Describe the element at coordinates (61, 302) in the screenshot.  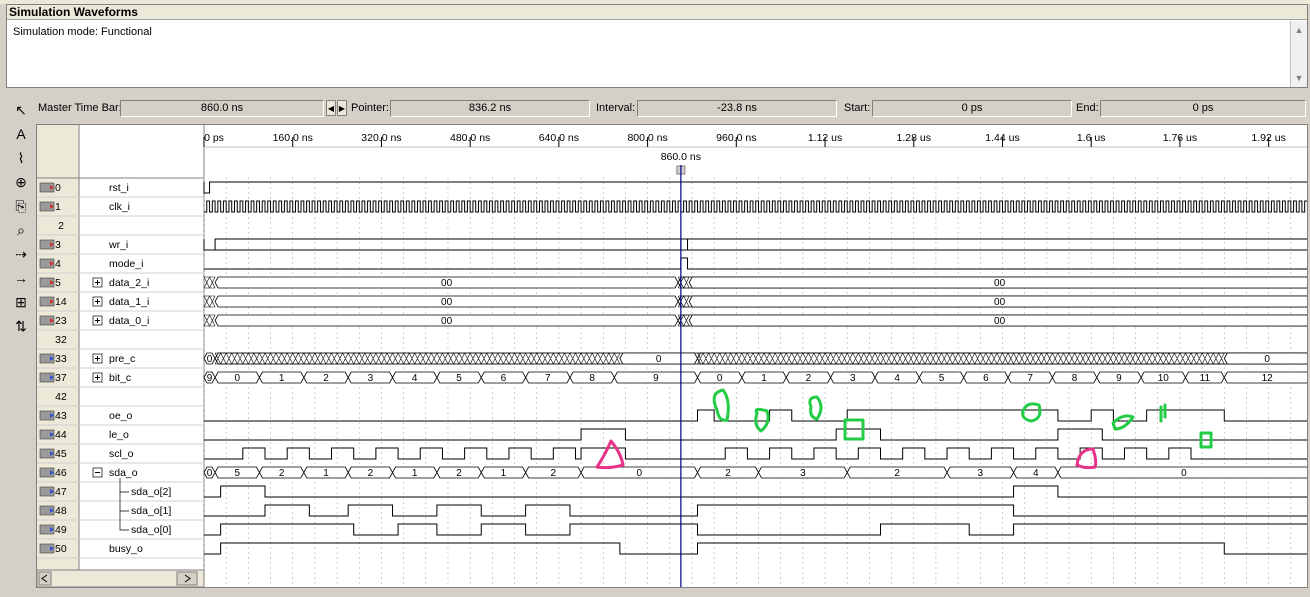
I see `signal-id: 14` at that location.